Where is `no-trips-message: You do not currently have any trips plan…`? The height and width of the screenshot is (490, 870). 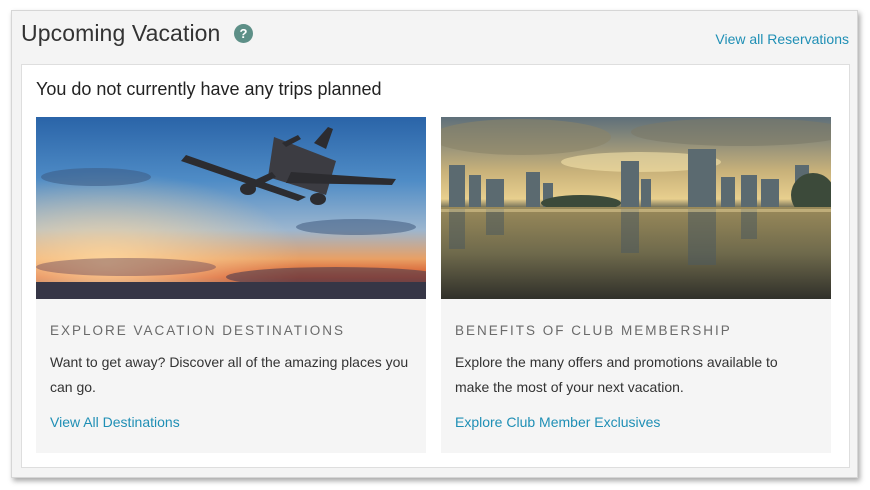
no-trips-message: You do not currently have any trips plan… is located at coordinates (209, 89).